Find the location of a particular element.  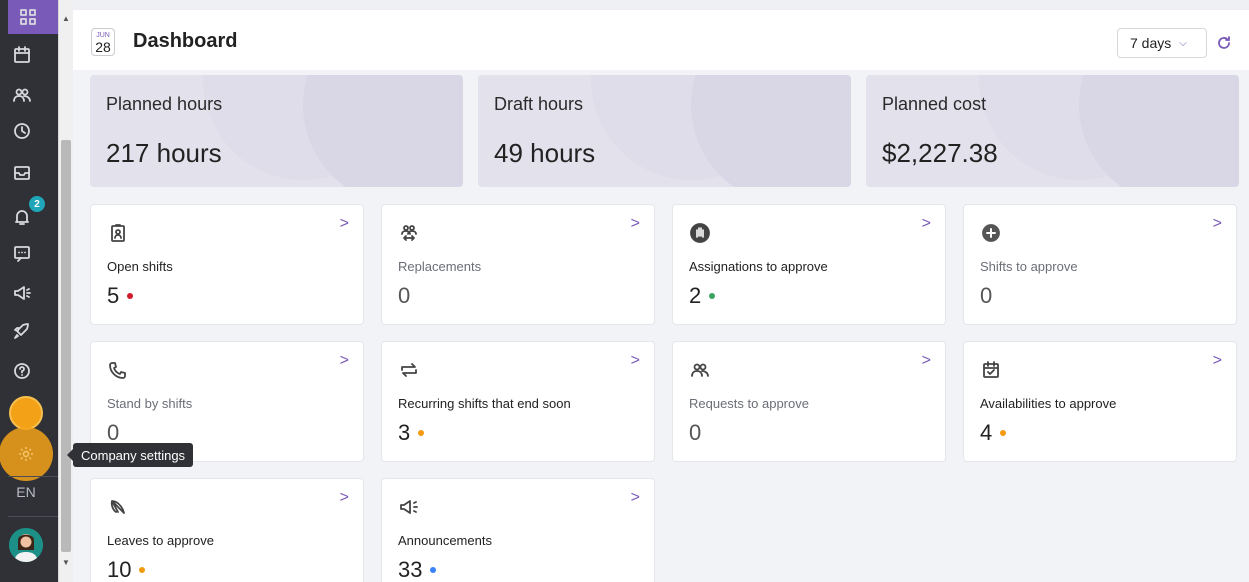

plus-circle-icon is located at coordinates (991, 233).